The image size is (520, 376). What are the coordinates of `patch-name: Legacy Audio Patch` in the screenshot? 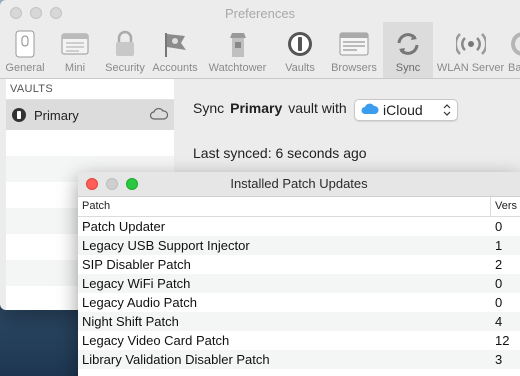 It's located at (139, 302).